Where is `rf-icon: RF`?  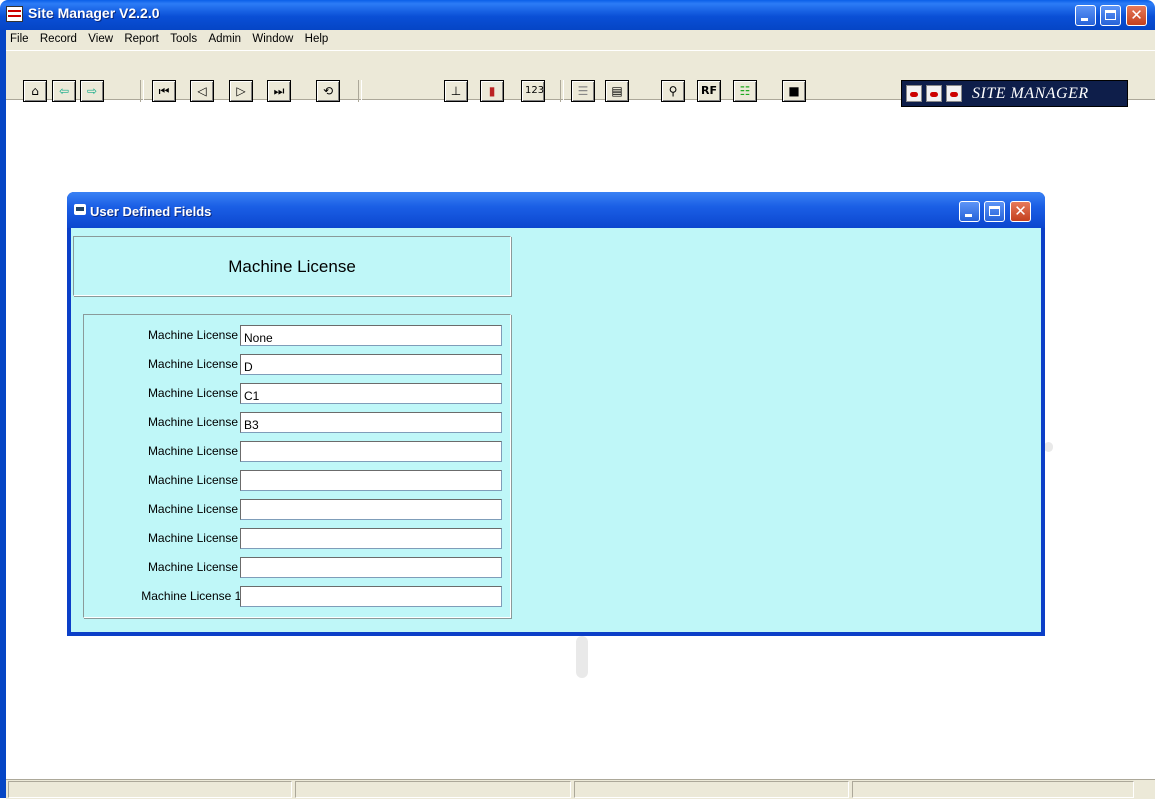
rf-icon: RF is located at coordinates (709, 90).